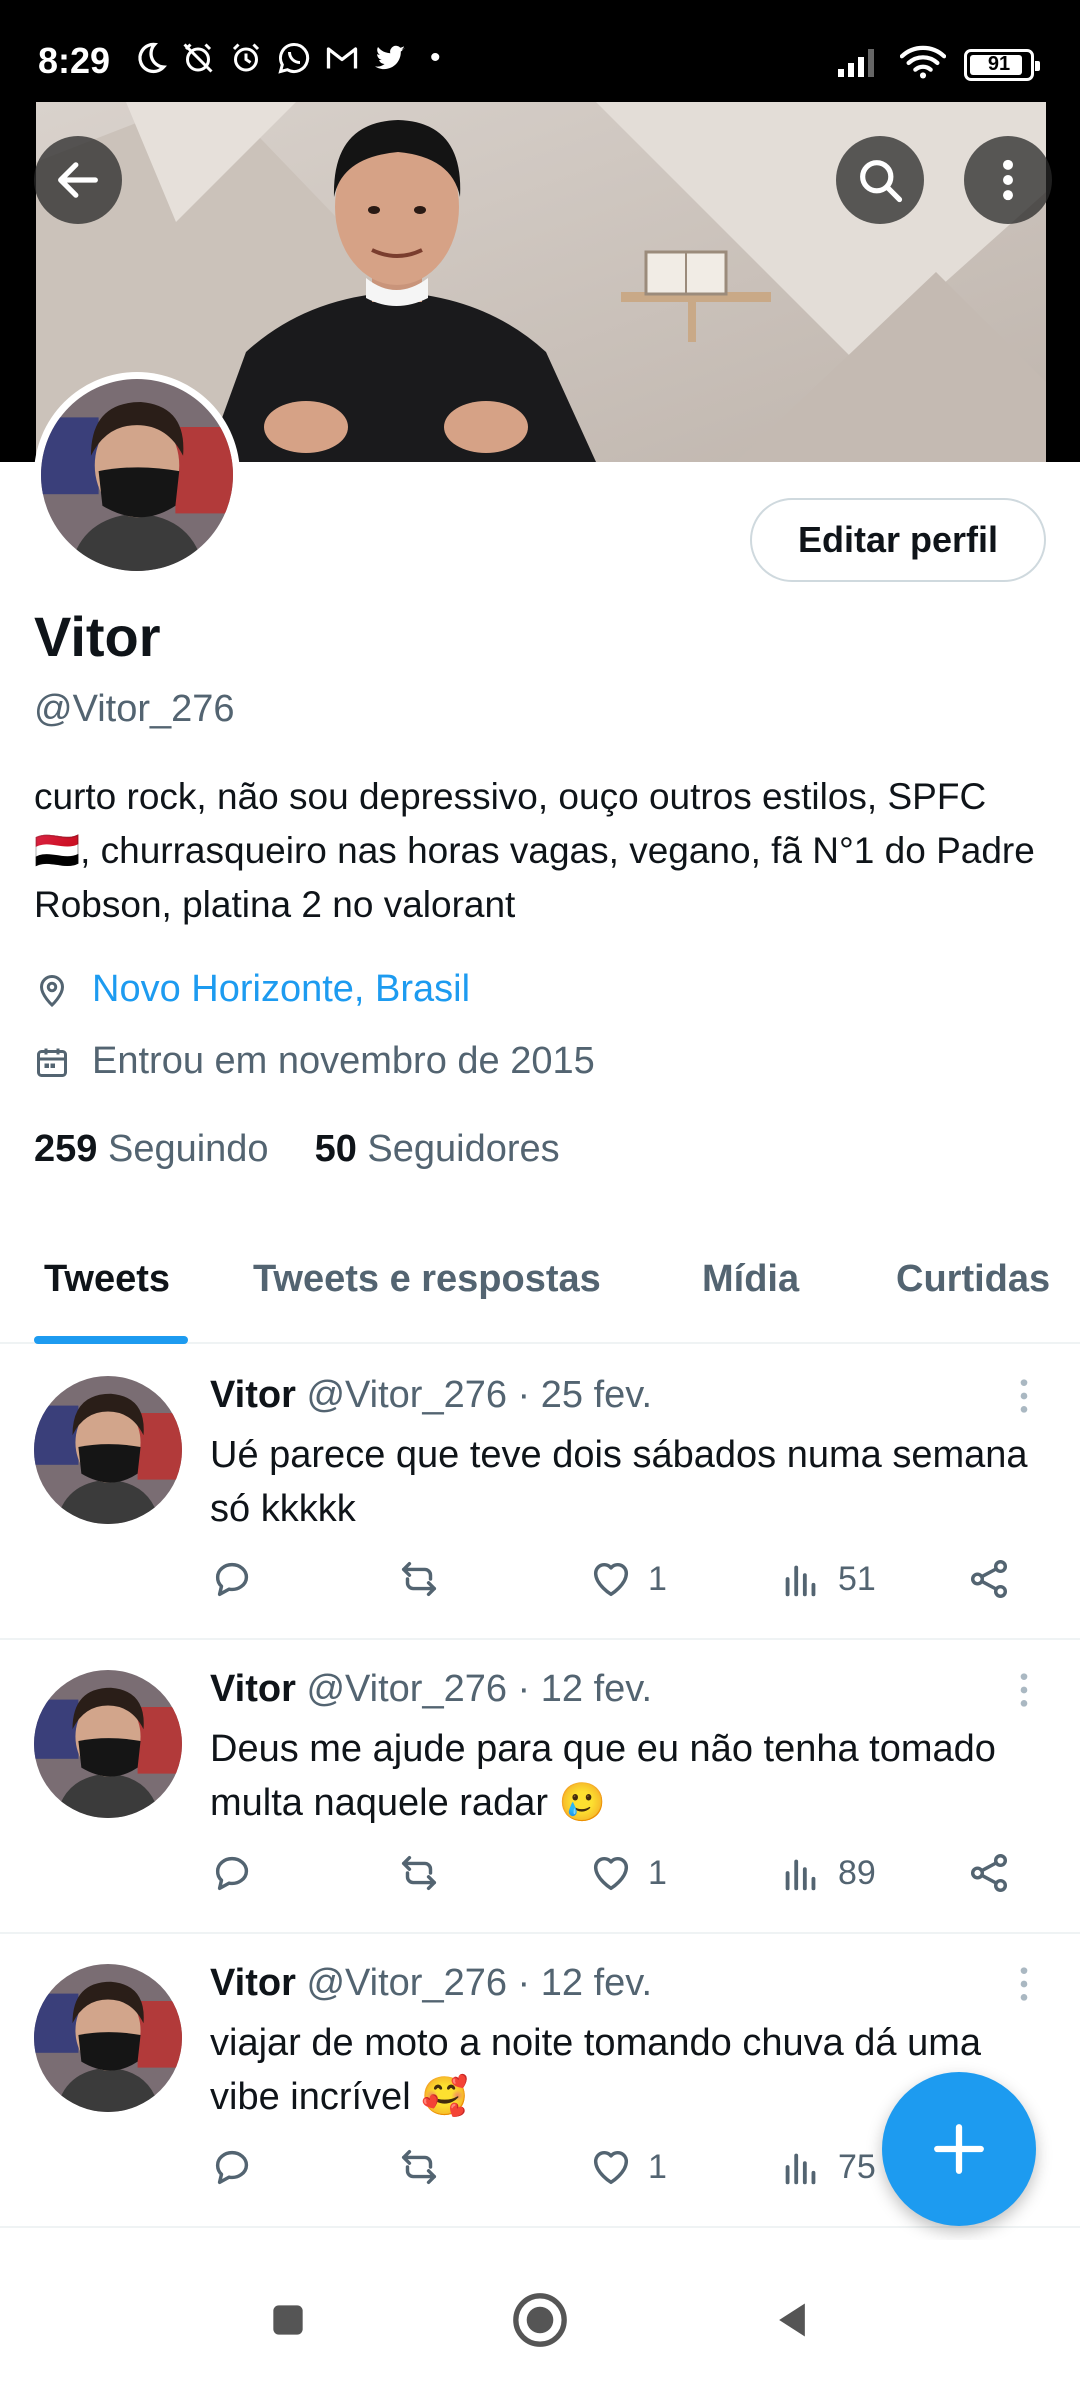 Image resolution: width=1080 pixels, height=2400 pixels. I want to click on square-icon, so click(288, 2320).